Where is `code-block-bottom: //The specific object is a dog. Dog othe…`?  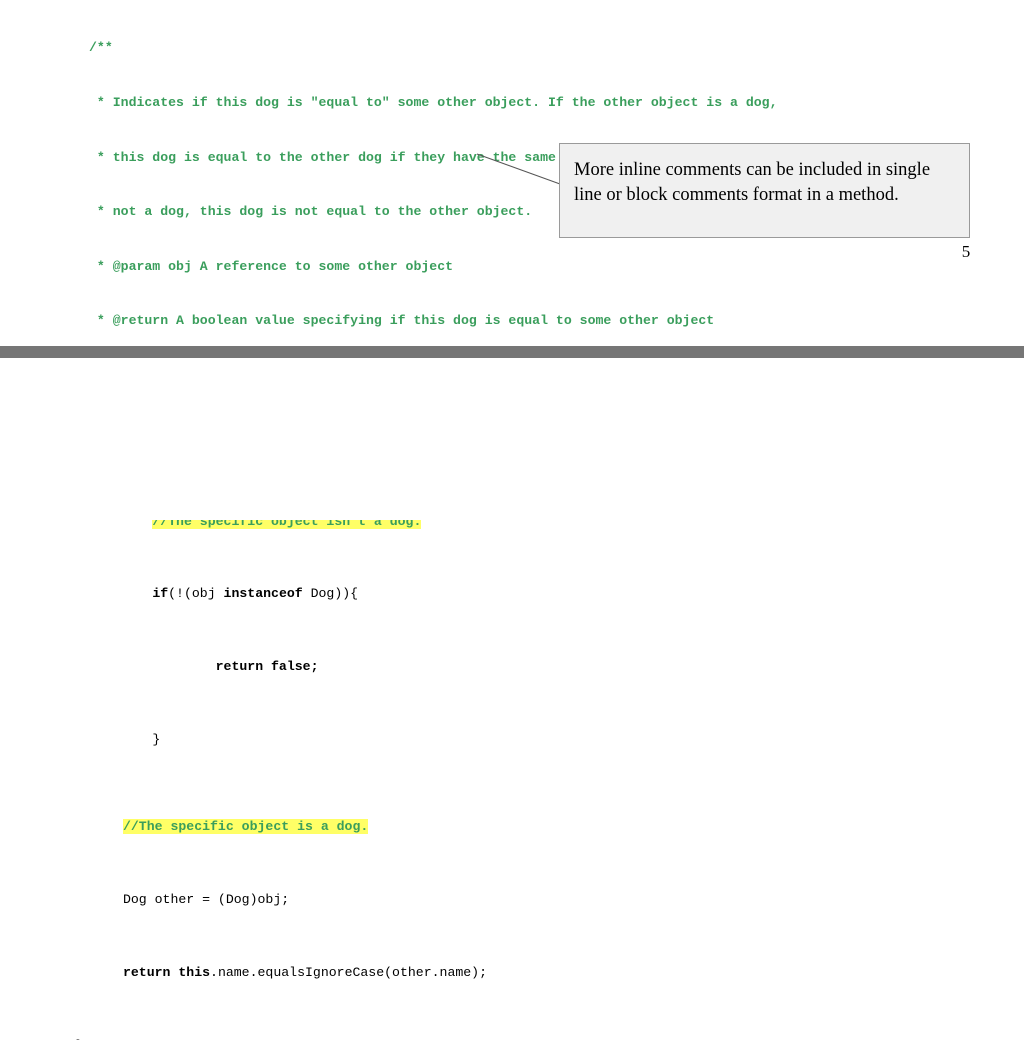 code-block-bottom: //The specific object is a dog. Dog othe… is located at coordinates (257, 911).